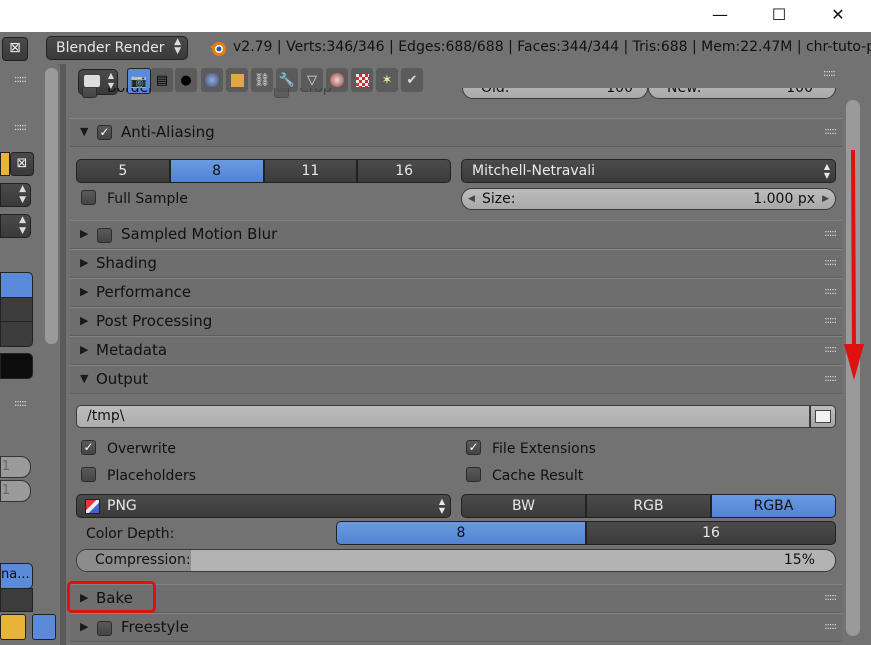 Image resolution: width=871 pixels, height=645 pixels. Describe the element at coordinates (456, 292) in the screenshot. I see `performance-section-header: ▶ Performance :::::` at that location.